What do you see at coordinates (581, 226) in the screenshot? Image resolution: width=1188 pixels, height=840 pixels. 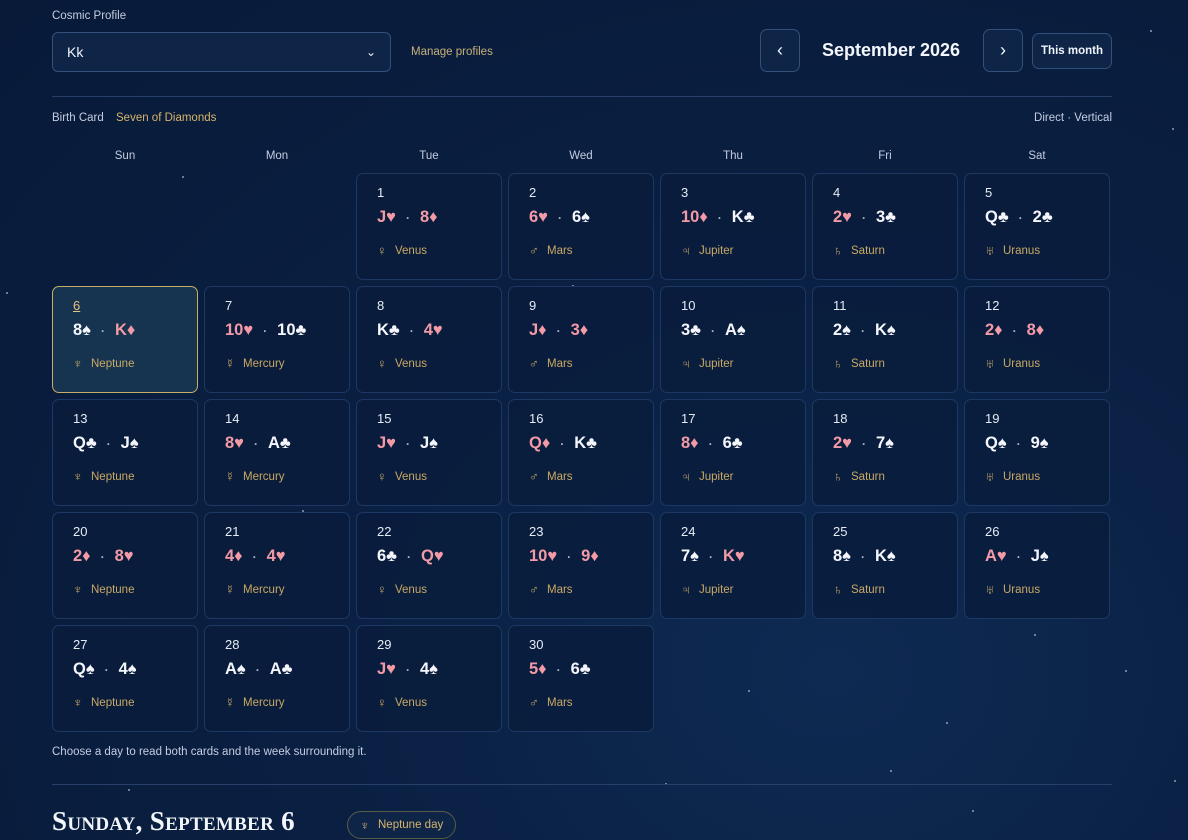 I see `day-cell-2: 2 6♥ · 6♠ ♂ Mars` at bounding box center [581, 226].